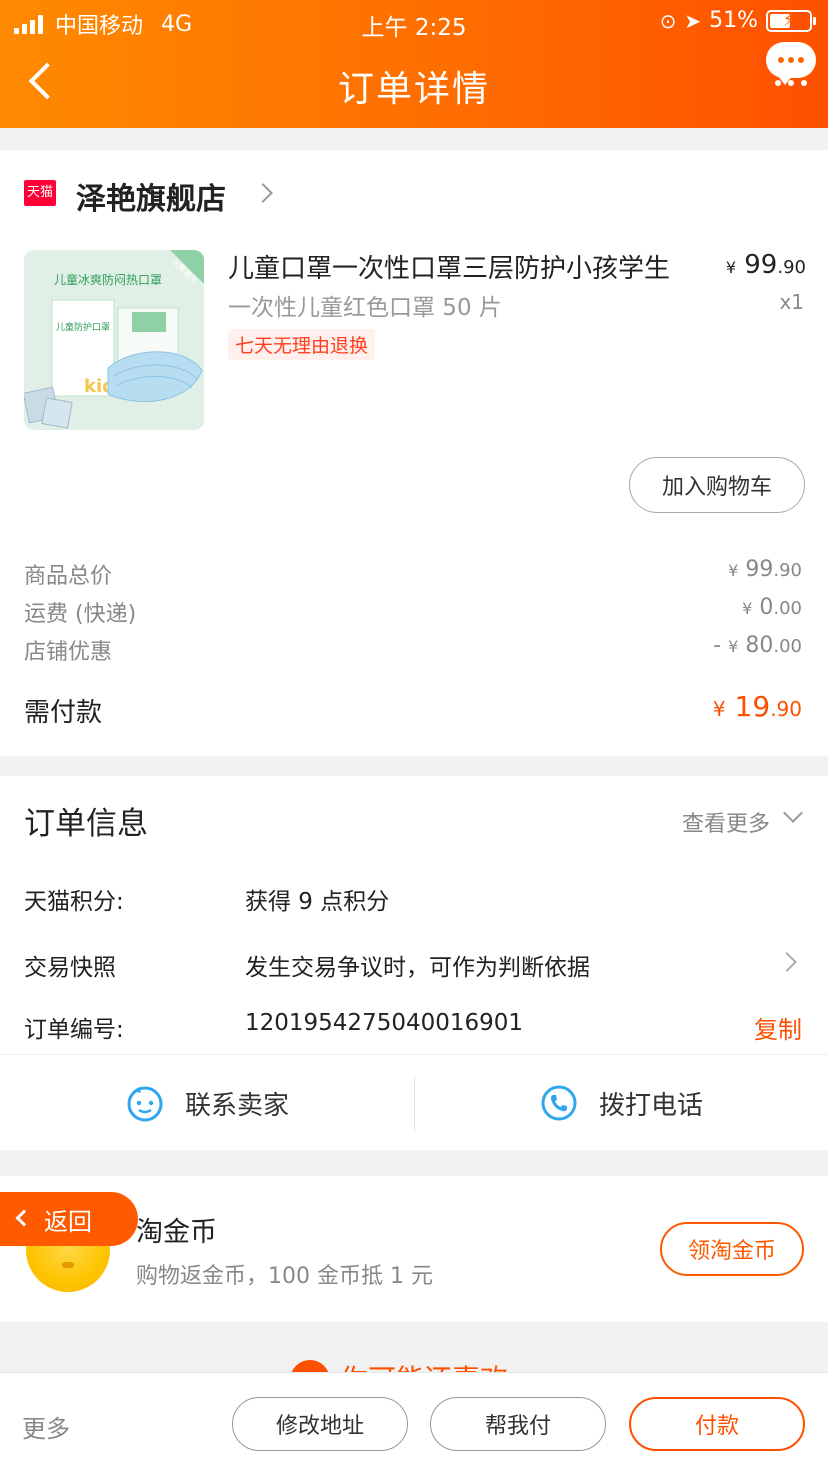 This screenshot has width=828, height=1472. I want to click on help-pay-button: 帮我付, so click(518, 1424).